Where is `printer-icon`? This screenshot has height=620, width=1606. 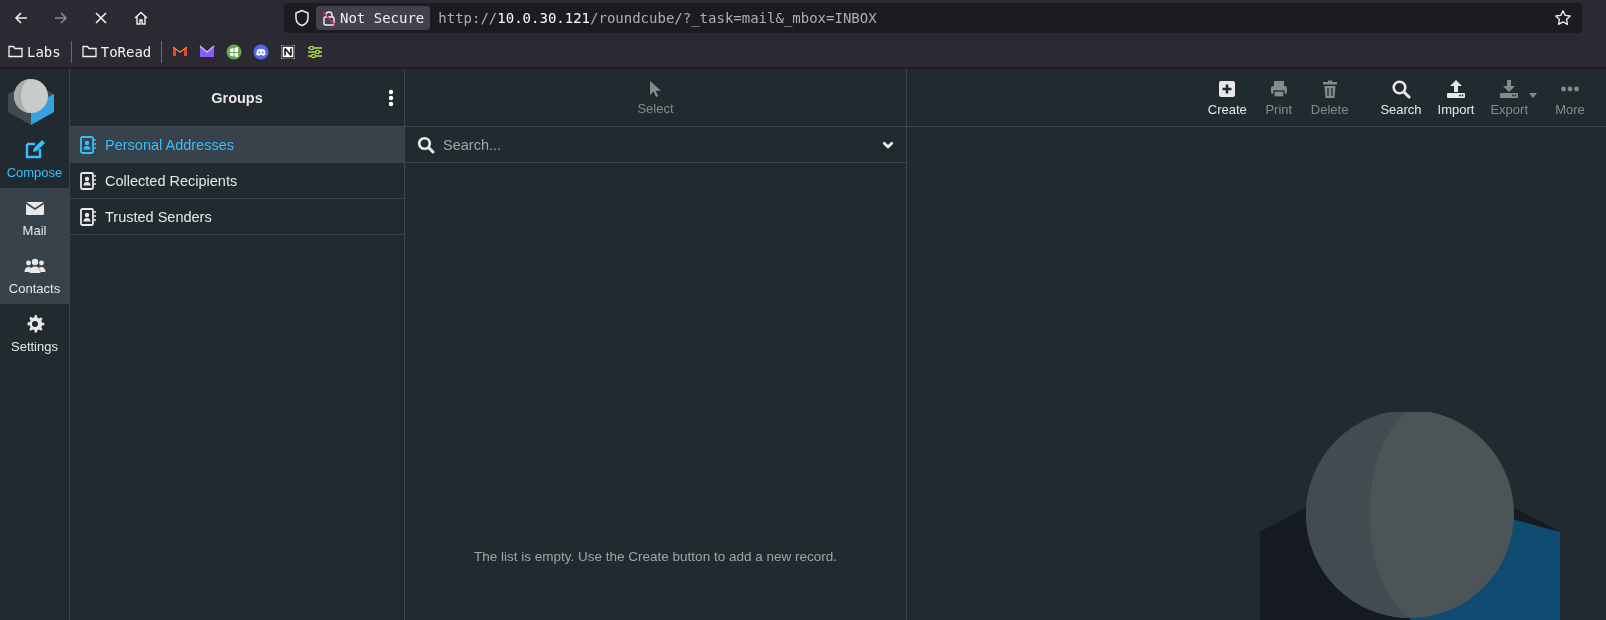
printer-icon is located at coordinates (1278, 88).